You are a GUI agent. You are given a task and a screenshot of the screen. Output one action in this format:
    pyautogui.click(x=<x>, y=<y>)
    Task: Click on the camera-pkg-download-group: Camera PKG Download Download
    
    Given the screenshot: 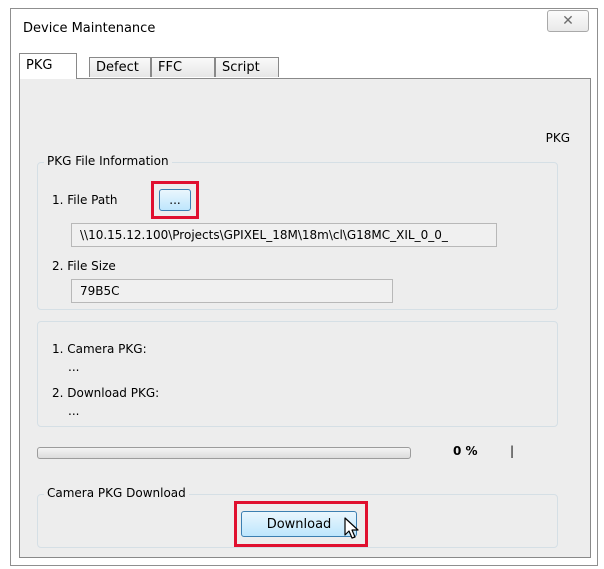 What is the action you would take?
    pyautogui.click(x=297, y=517)
    